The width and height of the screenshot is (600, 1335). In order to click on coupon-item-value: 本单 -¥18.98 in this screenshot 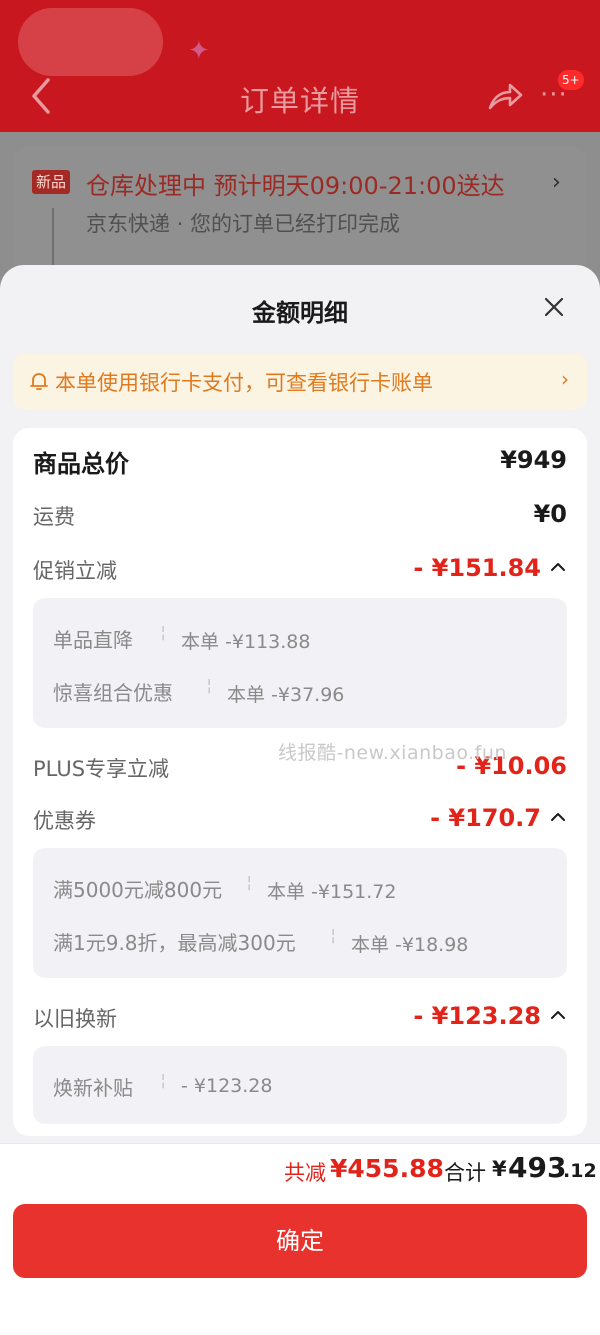, I will do `click(410, 945)`.